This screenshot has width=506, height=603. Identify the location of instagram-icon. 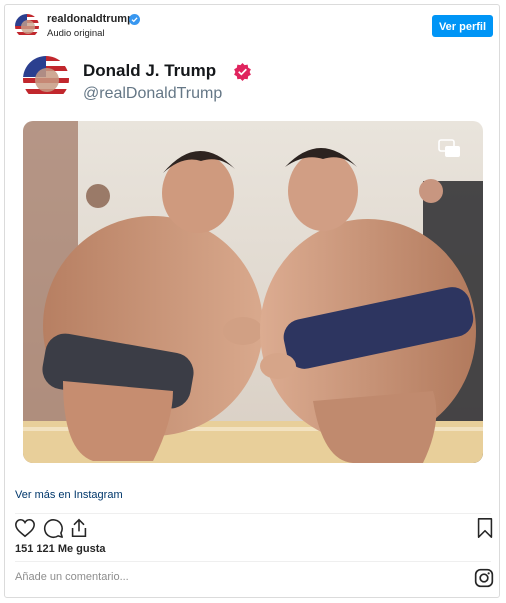
(484, 578).